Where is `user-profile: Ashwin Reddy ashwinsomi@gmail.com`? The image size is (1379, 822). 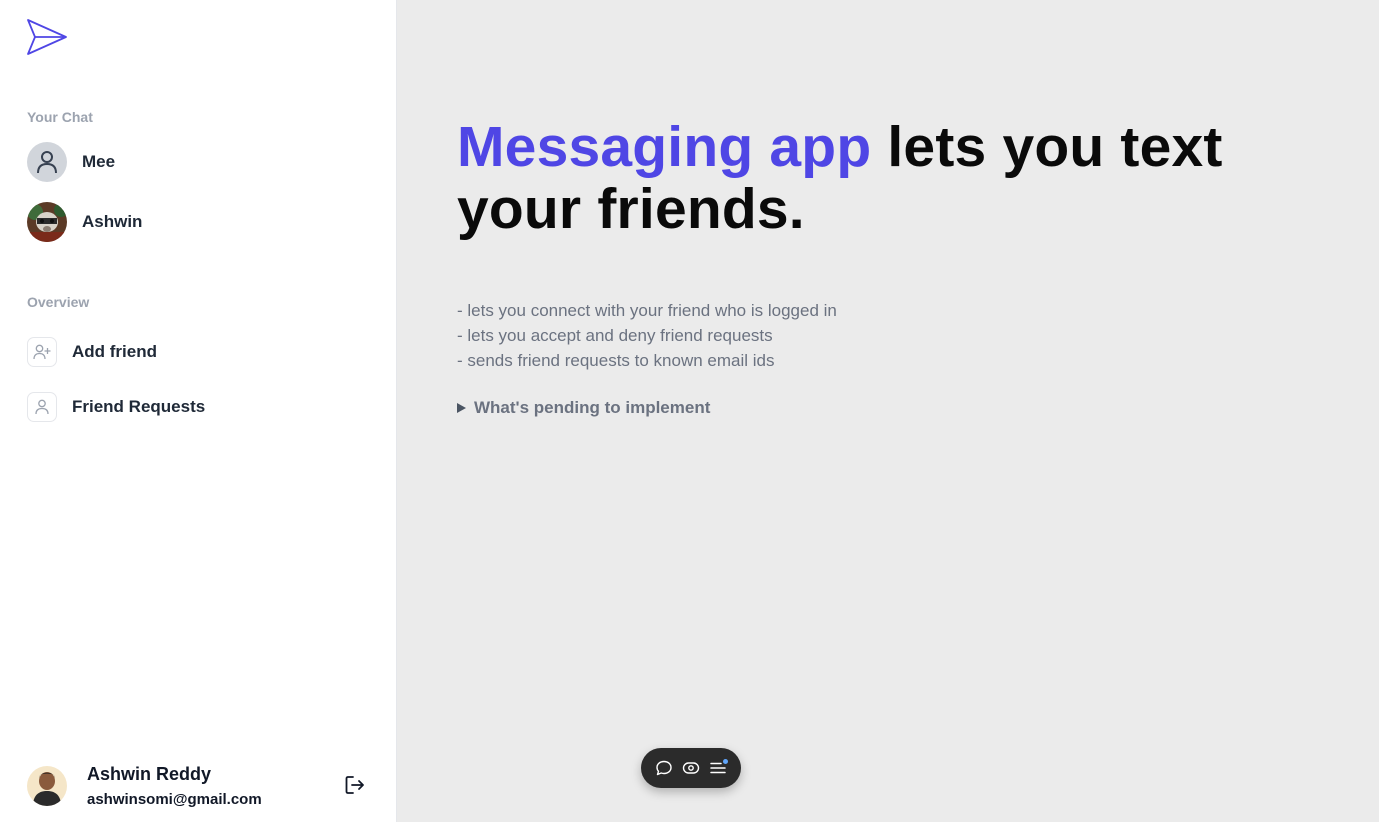
user-profile: Ashwin Reddy ashwinsomi@gmail.com is located at coordinates (199, 786).